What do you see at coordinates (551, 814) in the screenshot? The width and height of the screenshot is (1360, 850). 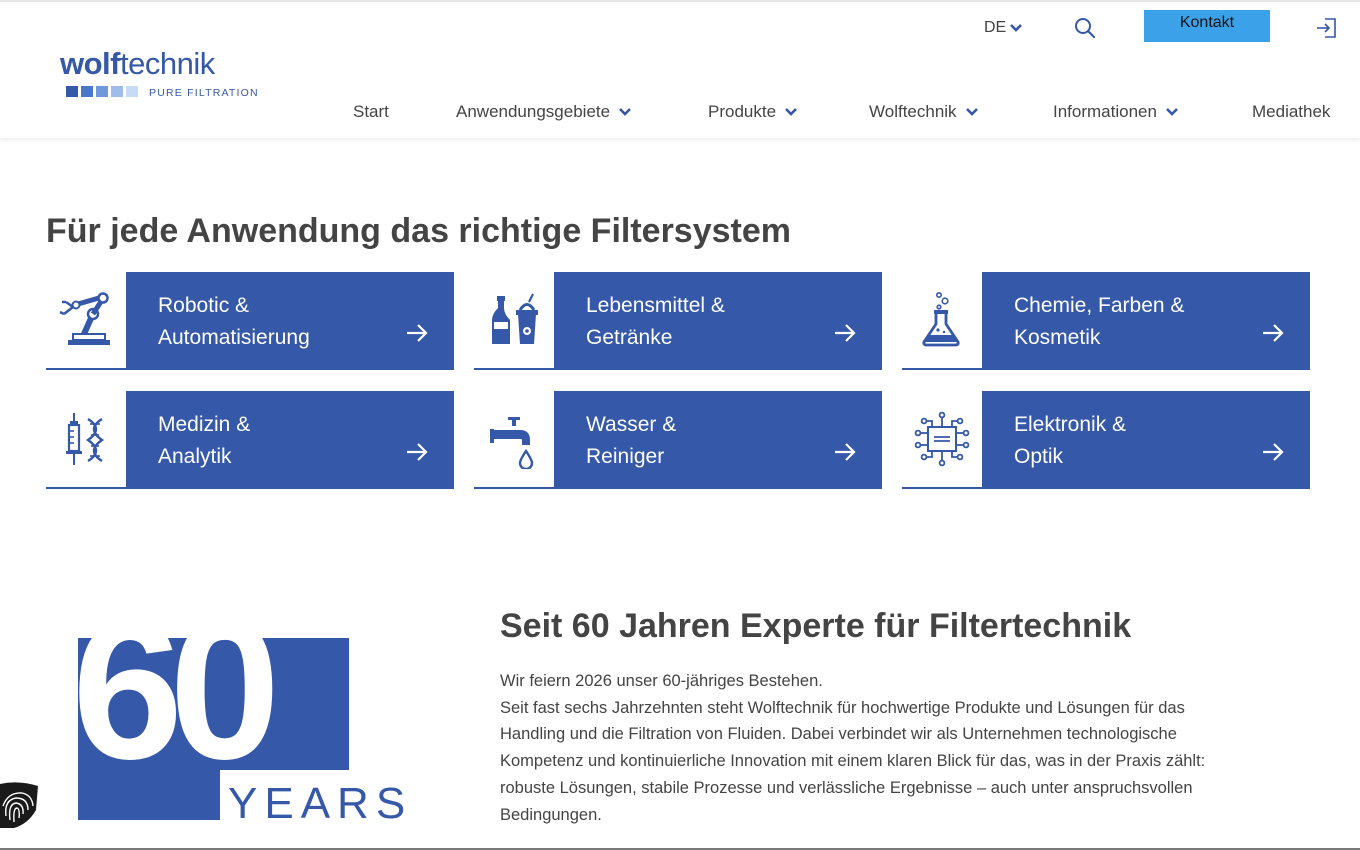 I see `paragraph-line: Bedingungen.` at bounding box center [551, 814].